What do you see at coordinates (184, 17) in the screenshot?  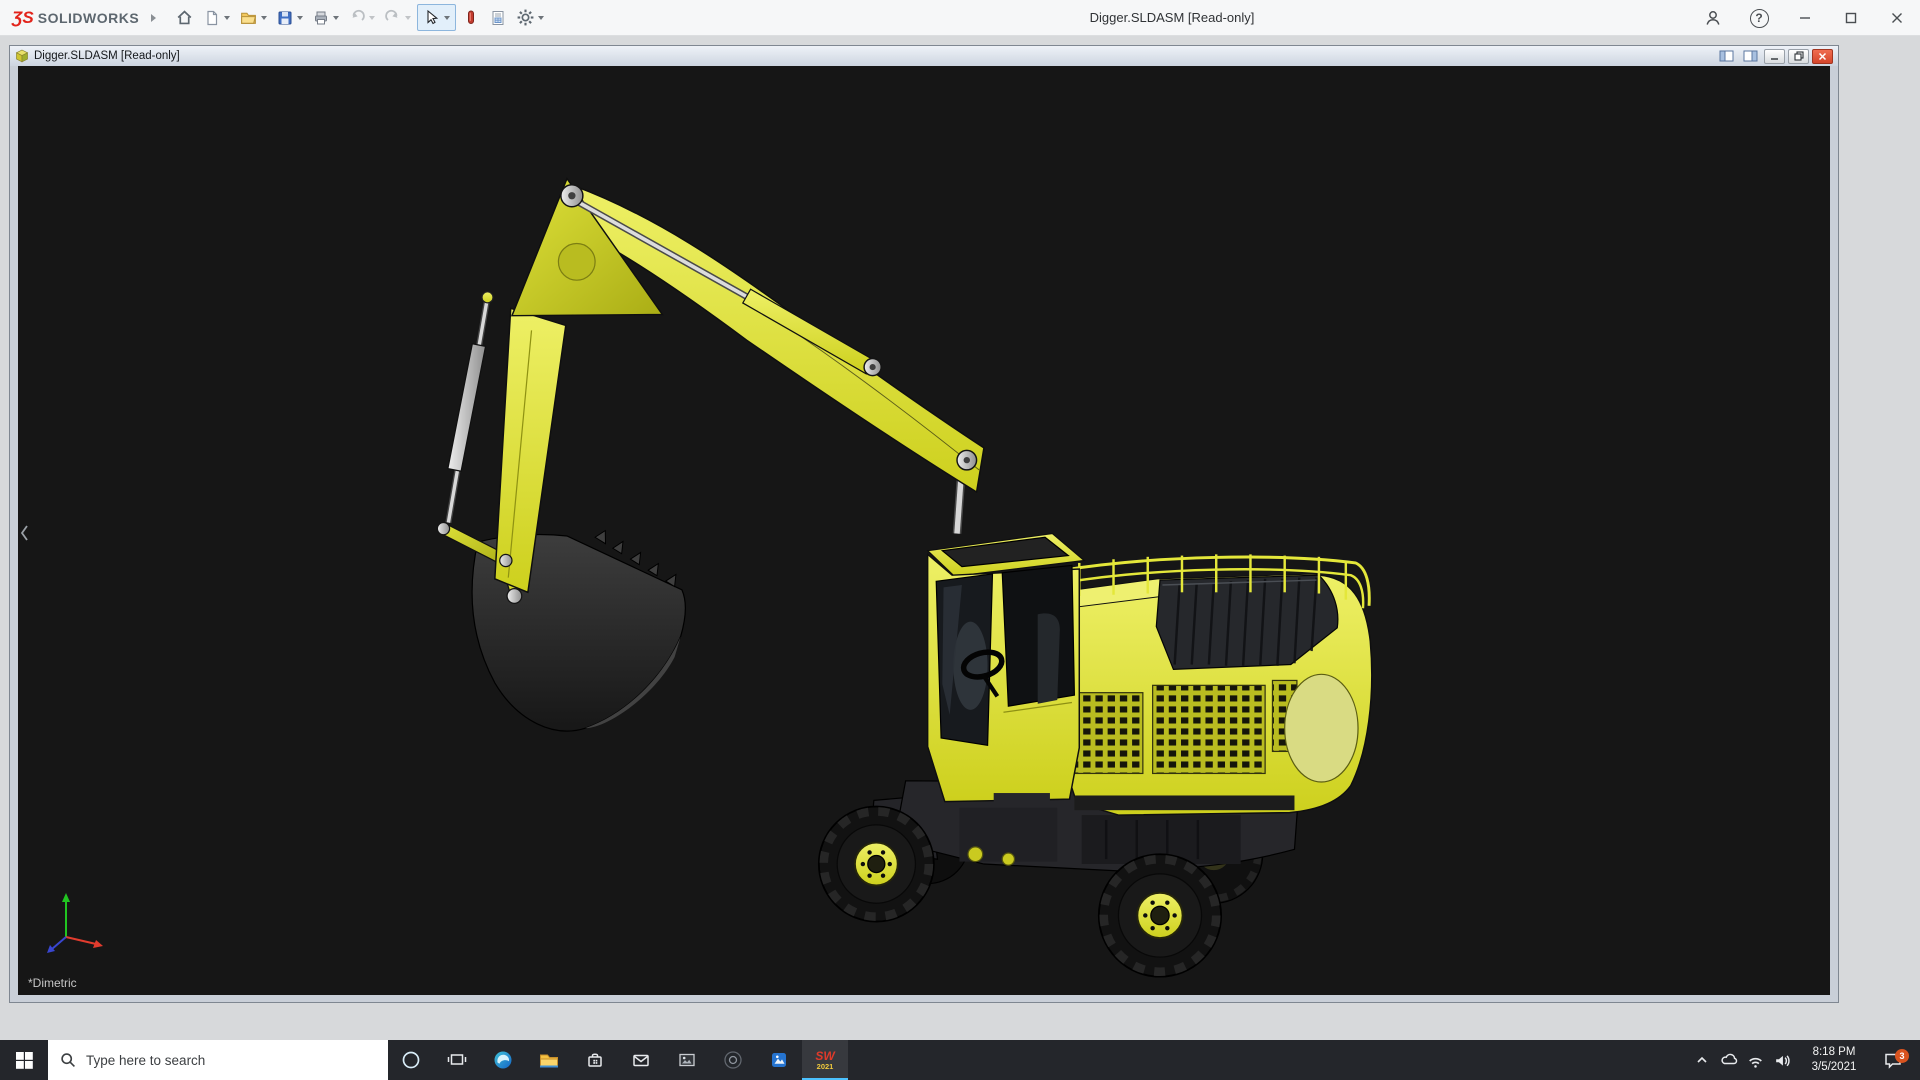 I see `home-button` at bounding box center [184, 17].